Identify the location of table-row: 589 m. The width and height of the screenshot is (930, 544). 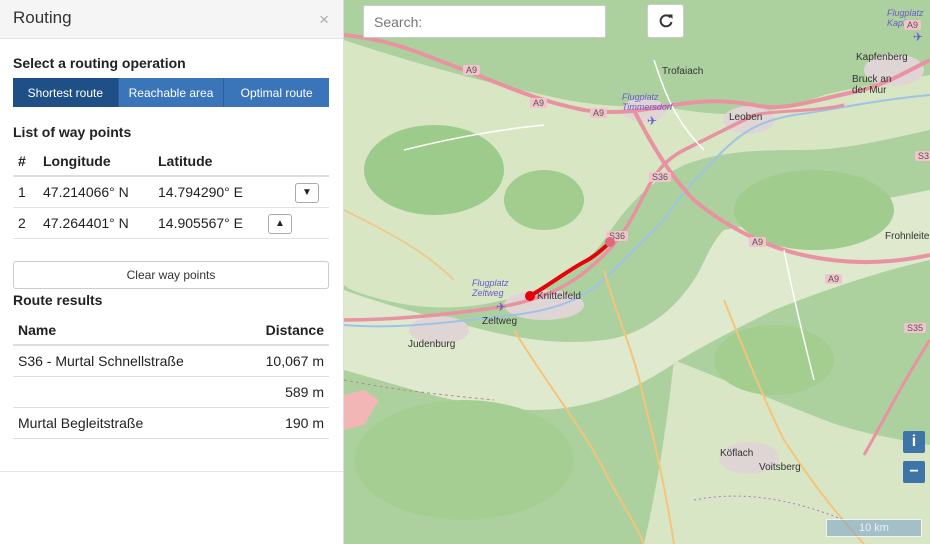
(171, 392).